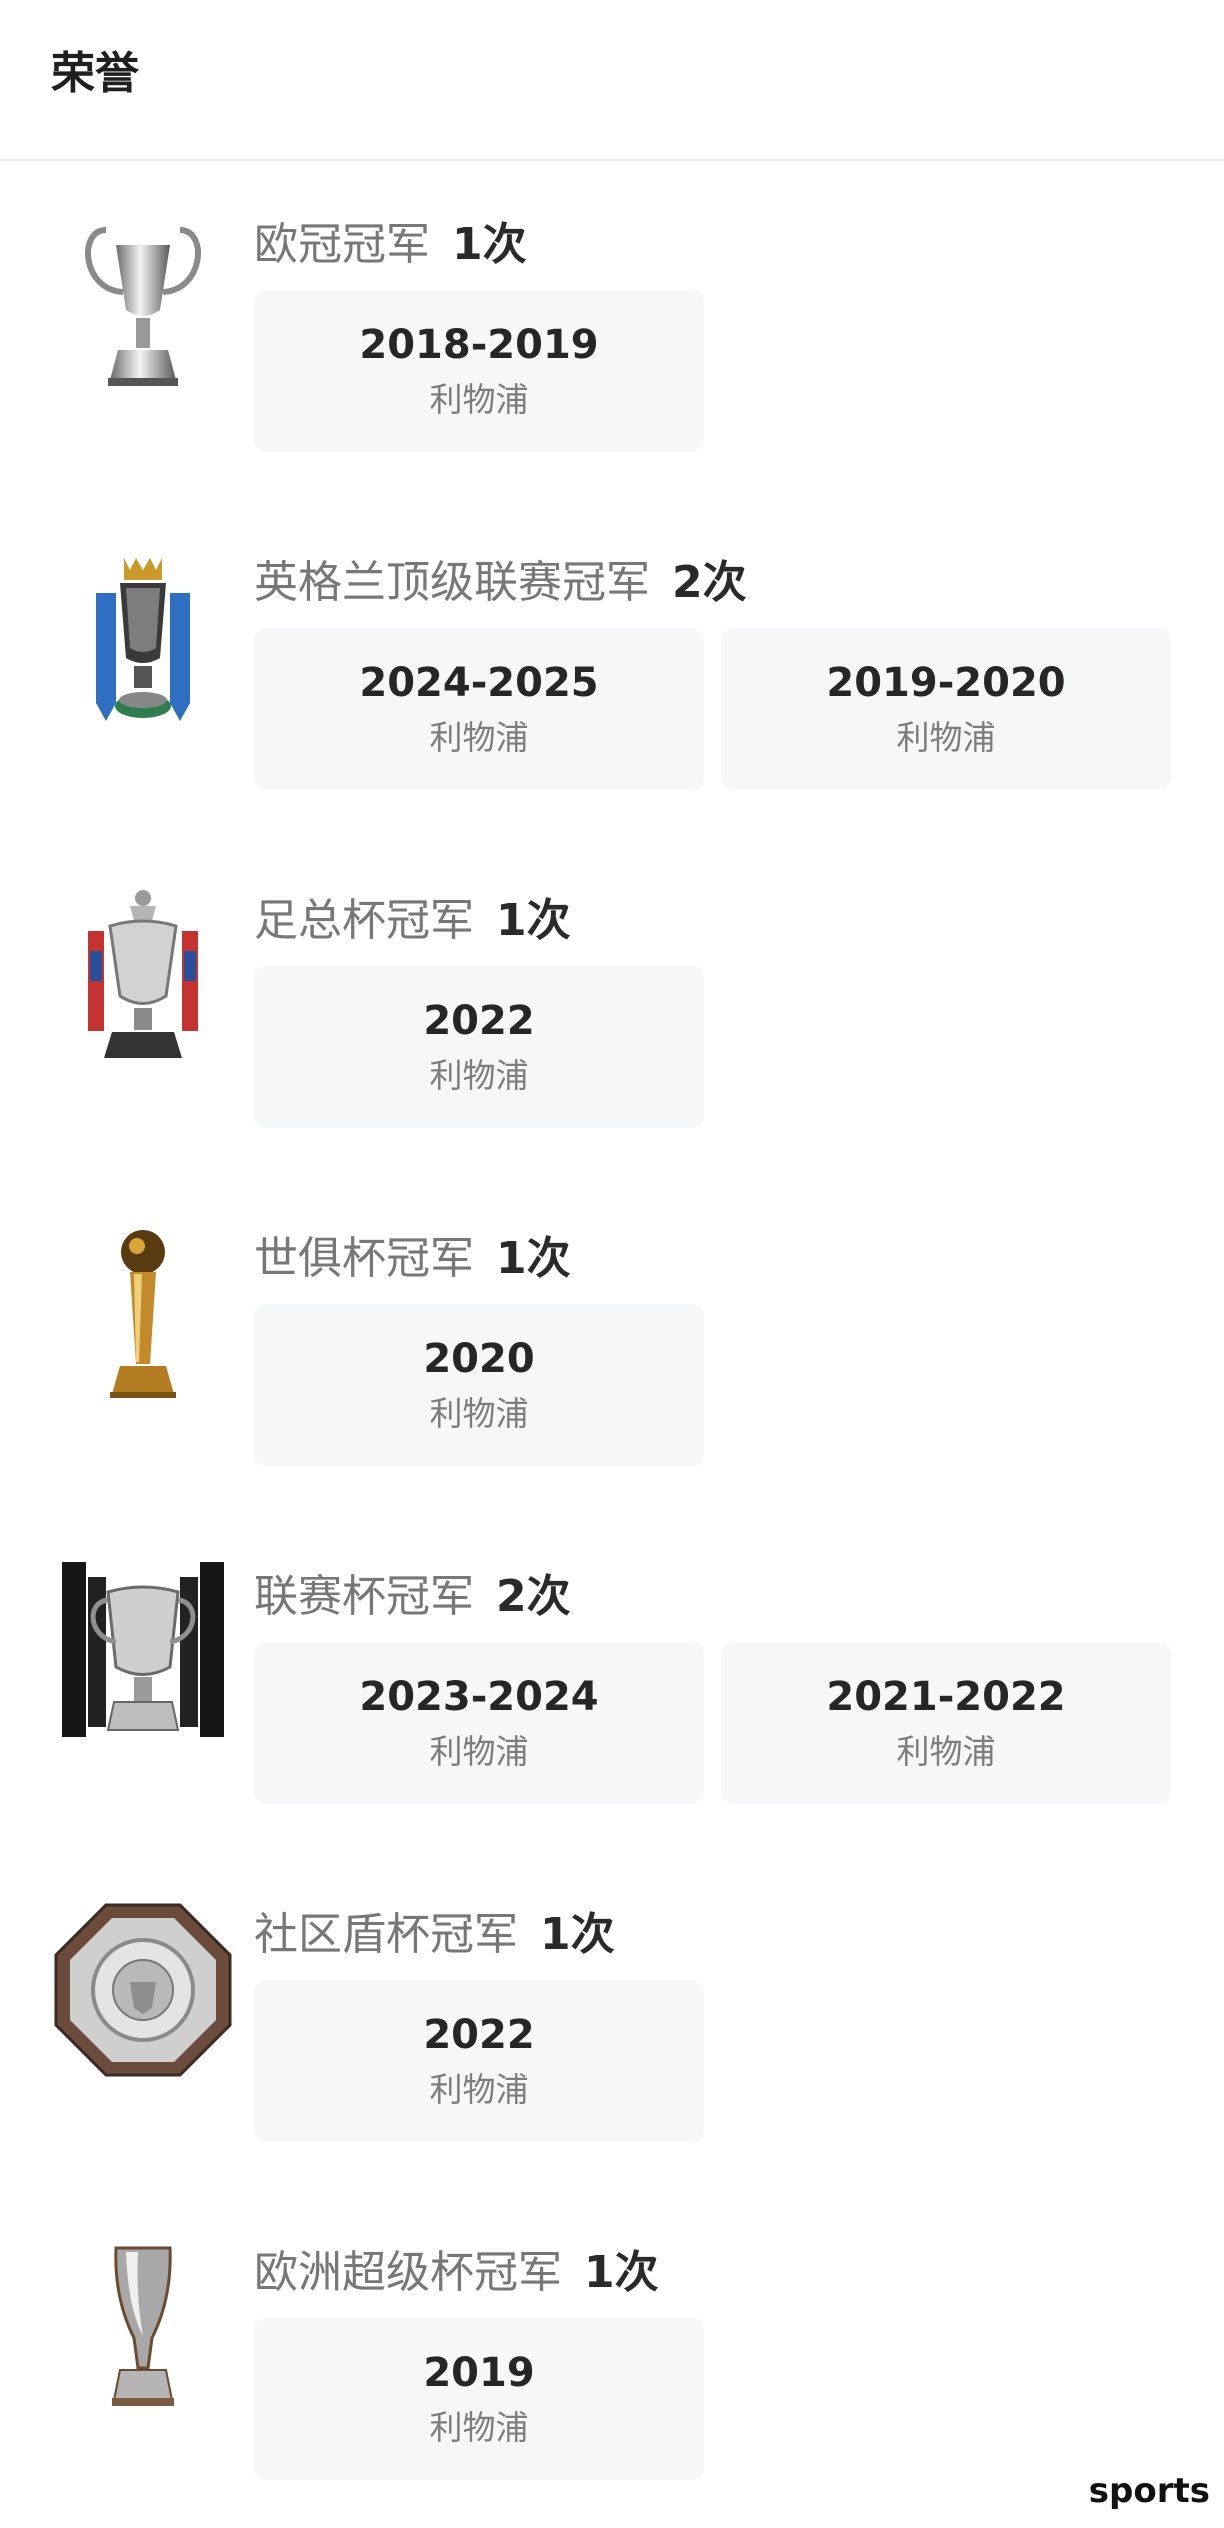 The height and width of the screenshot is (2528, 1224). Describe the element at coordinates (364, 1596) in the screenshot. I see `honor-title: 联赛杯冠军` at that location.